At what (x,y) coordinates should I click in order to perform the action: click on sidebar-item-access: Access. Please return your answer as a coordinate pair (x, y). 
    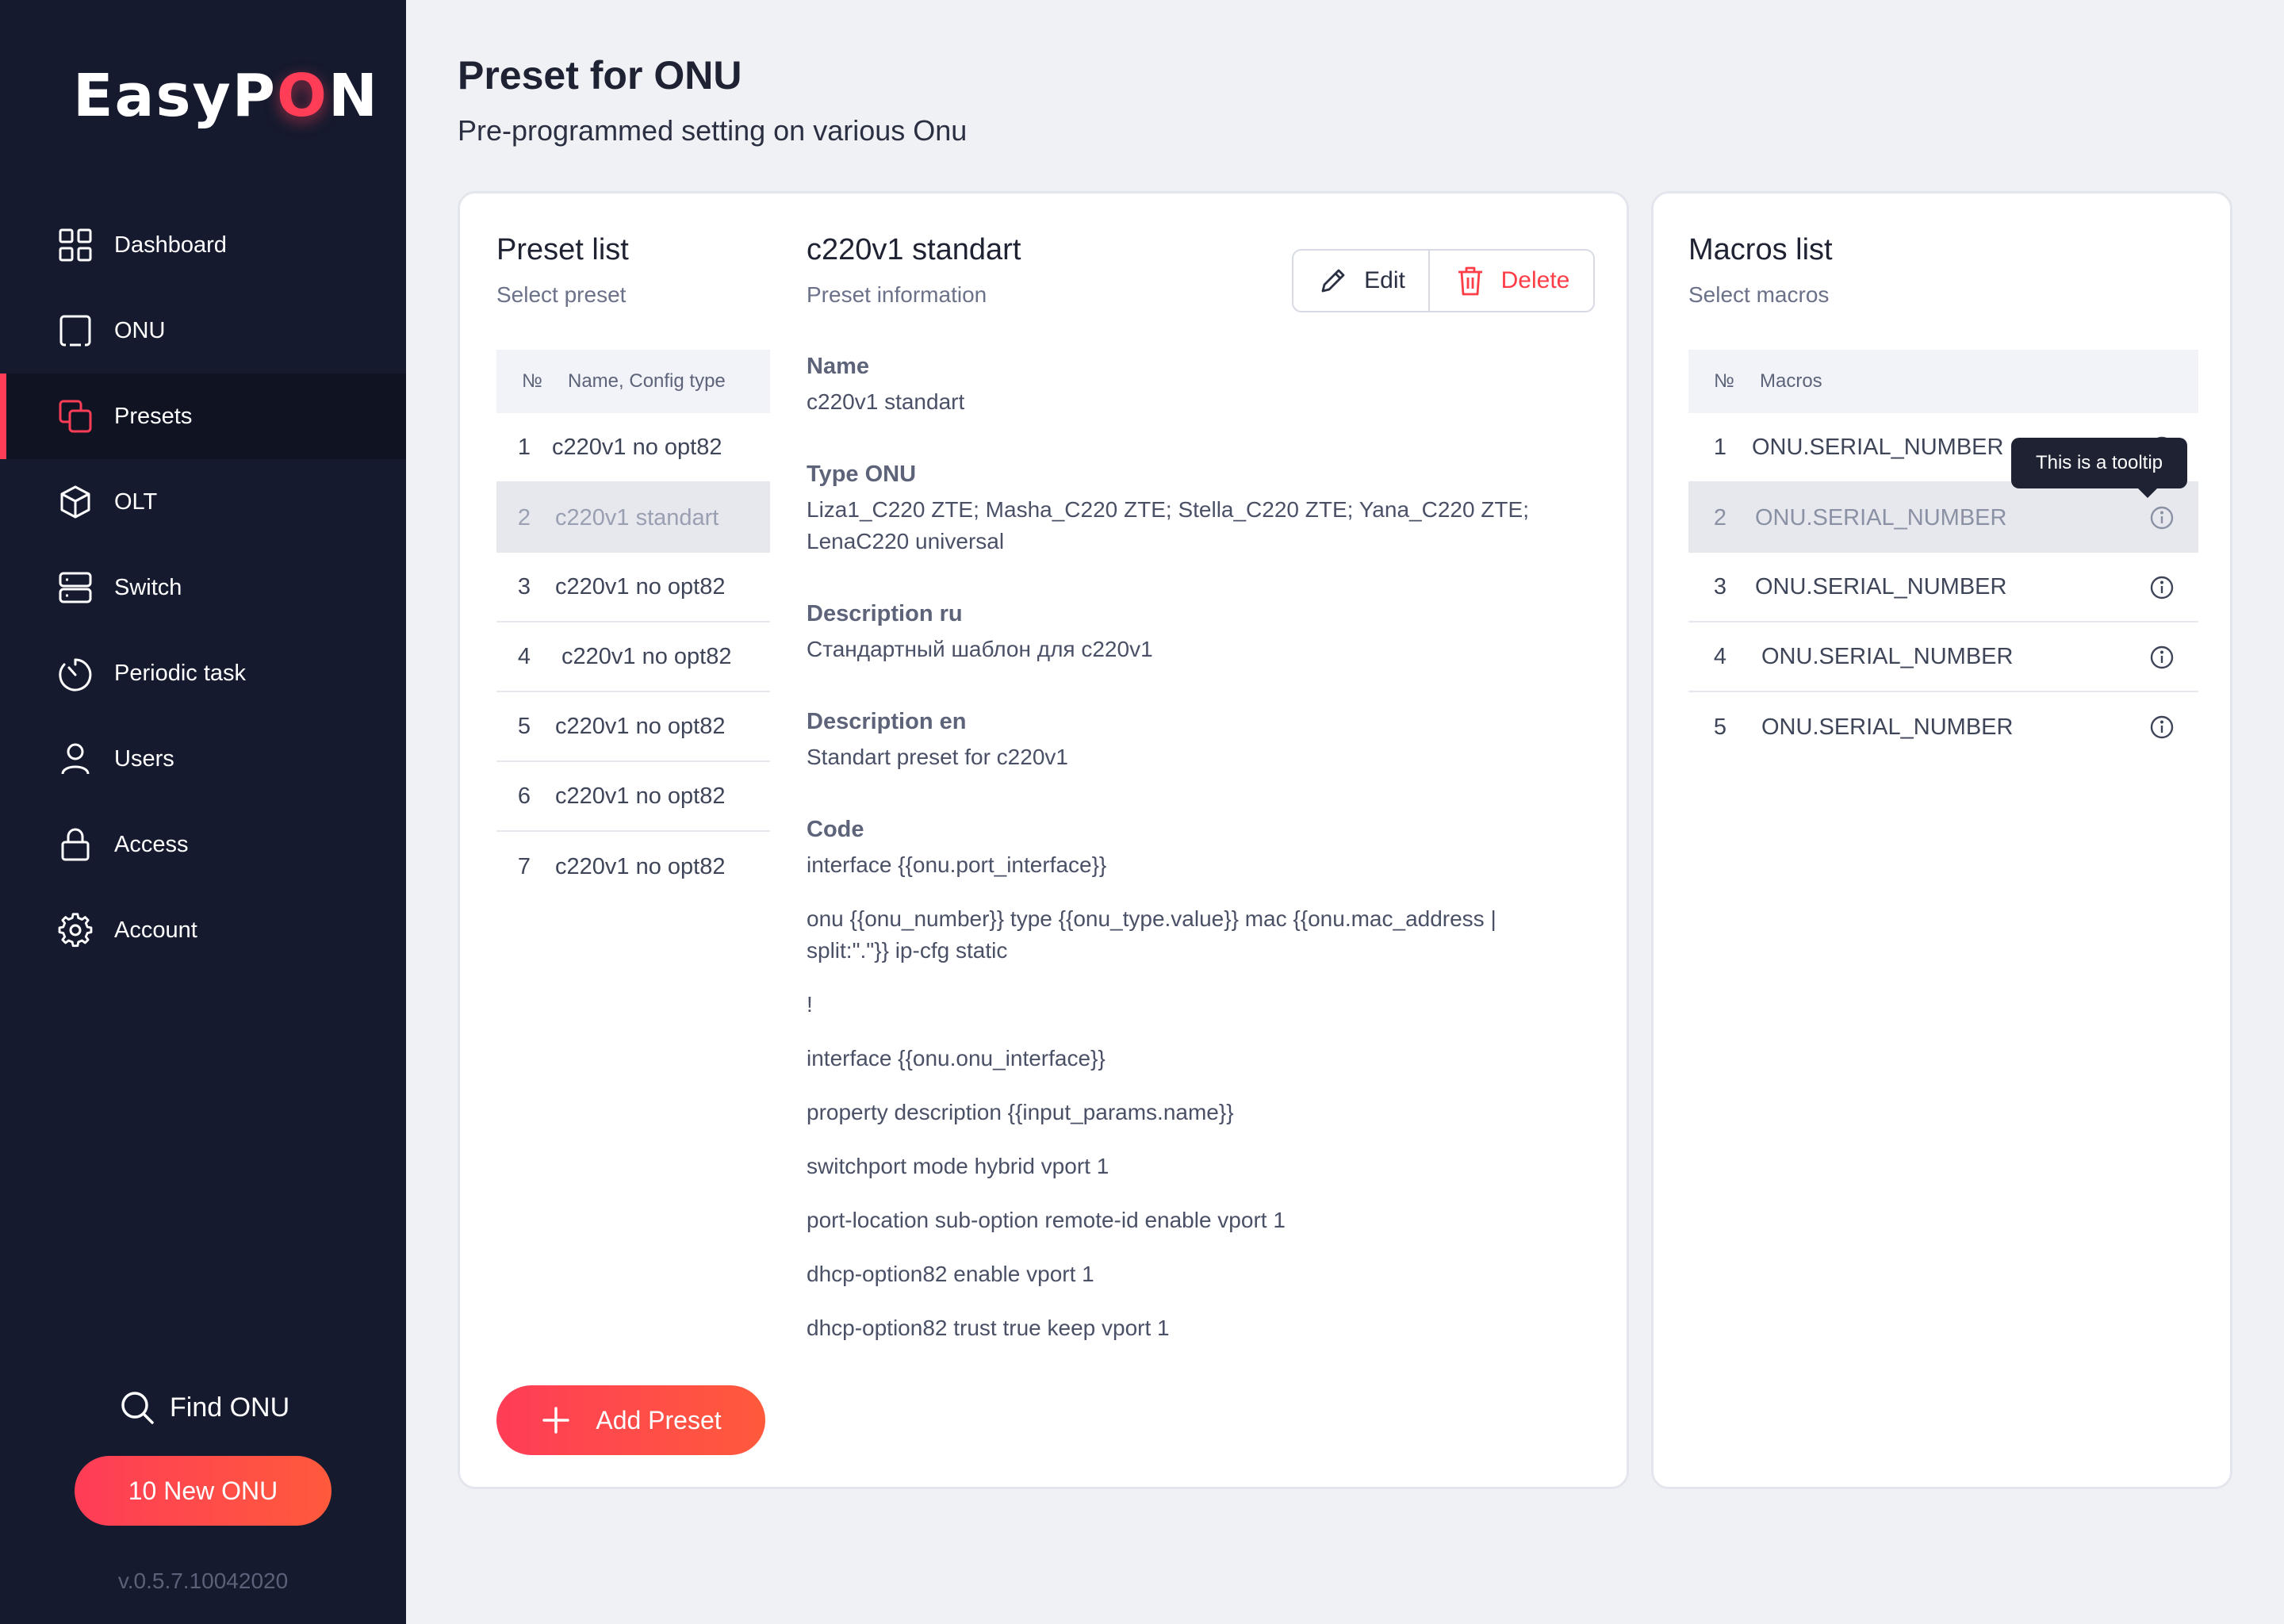
    Looking at the image, I should click on (203, 844).